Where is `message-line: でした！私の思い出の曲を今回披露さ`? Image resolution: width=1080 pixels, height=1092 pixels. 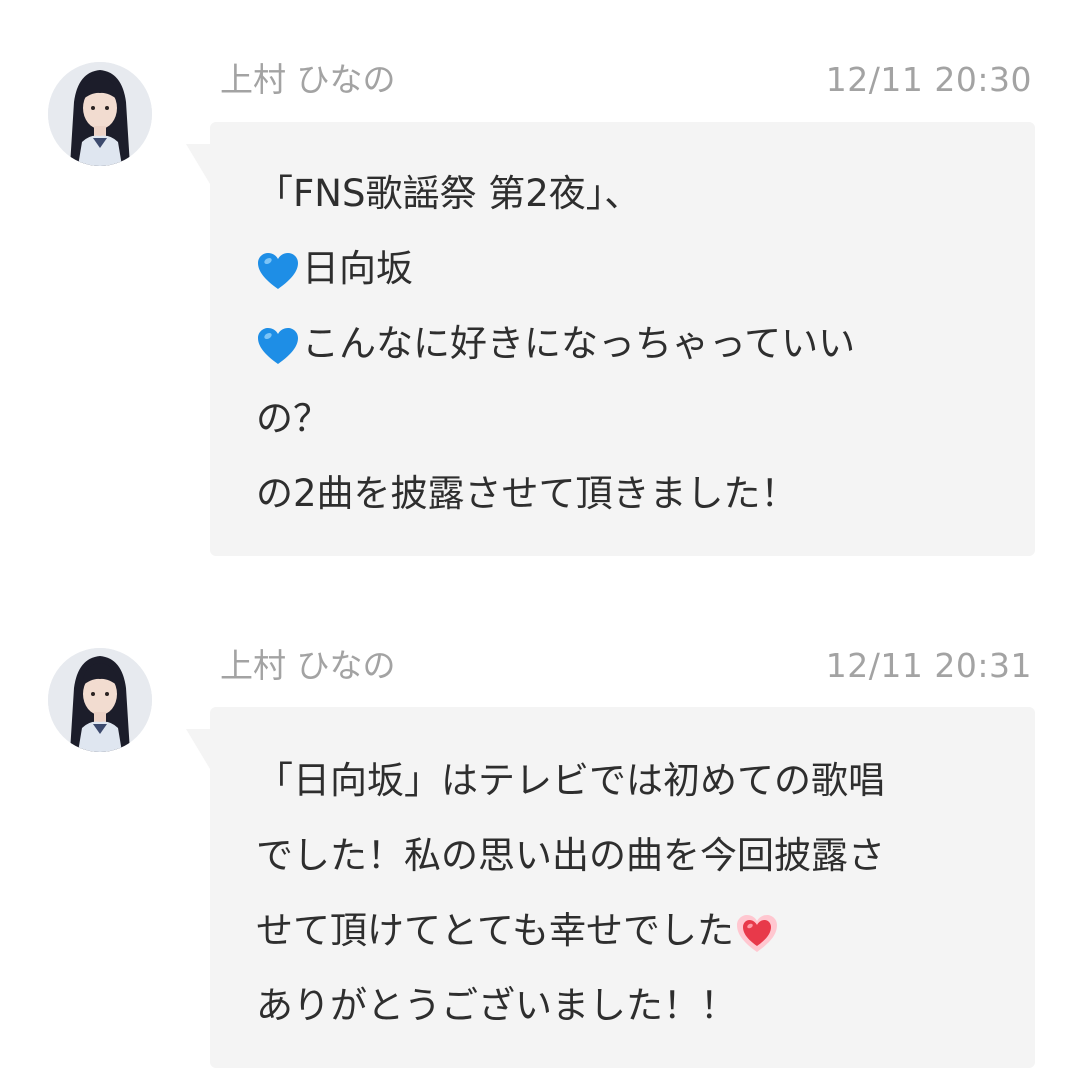 message-line: でした！私の思い出の曲を今回披露さ is located at coordinates (630, 855).